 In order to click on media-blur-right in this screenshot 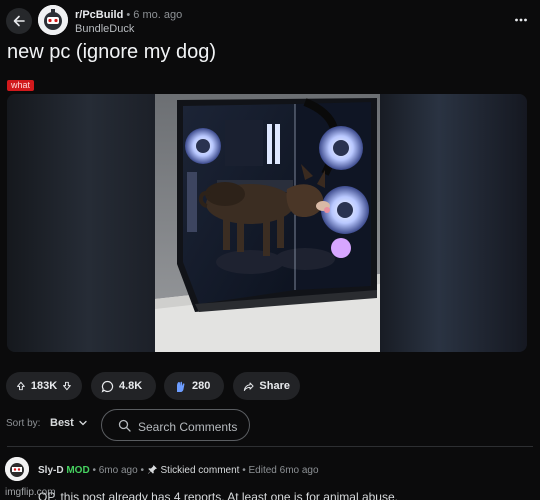, I will do `click(453, 223)`.